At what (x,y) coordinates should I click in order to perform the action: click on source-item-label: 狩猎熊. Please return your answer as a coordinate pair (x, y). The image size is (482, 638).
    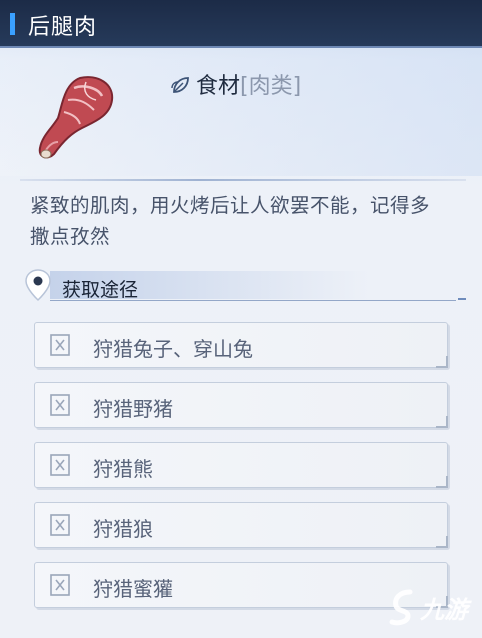
    Looking at the image, I should click on (123, 469).